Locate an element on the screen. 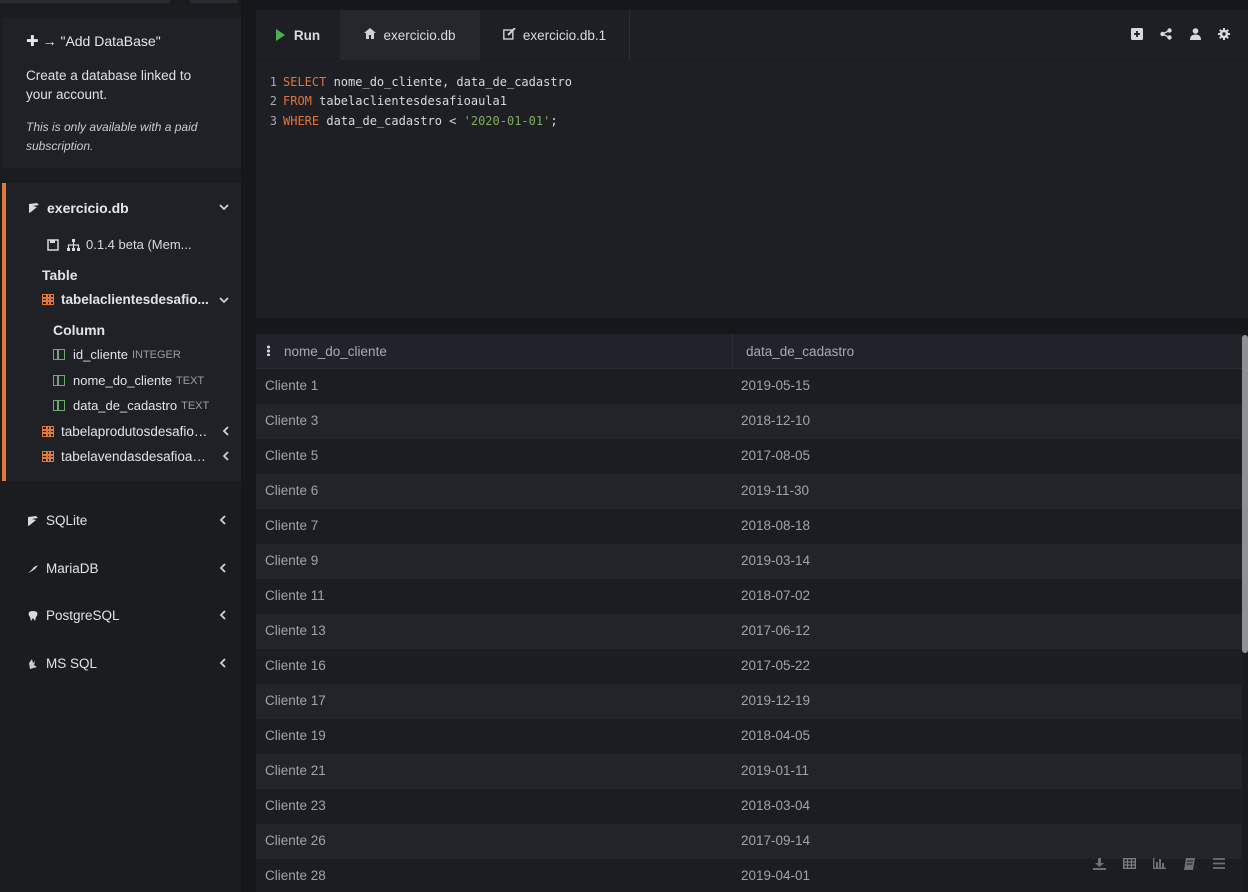  cell-data-de-cadastro: 2018-08-18 is located at coordinates (775, 525).